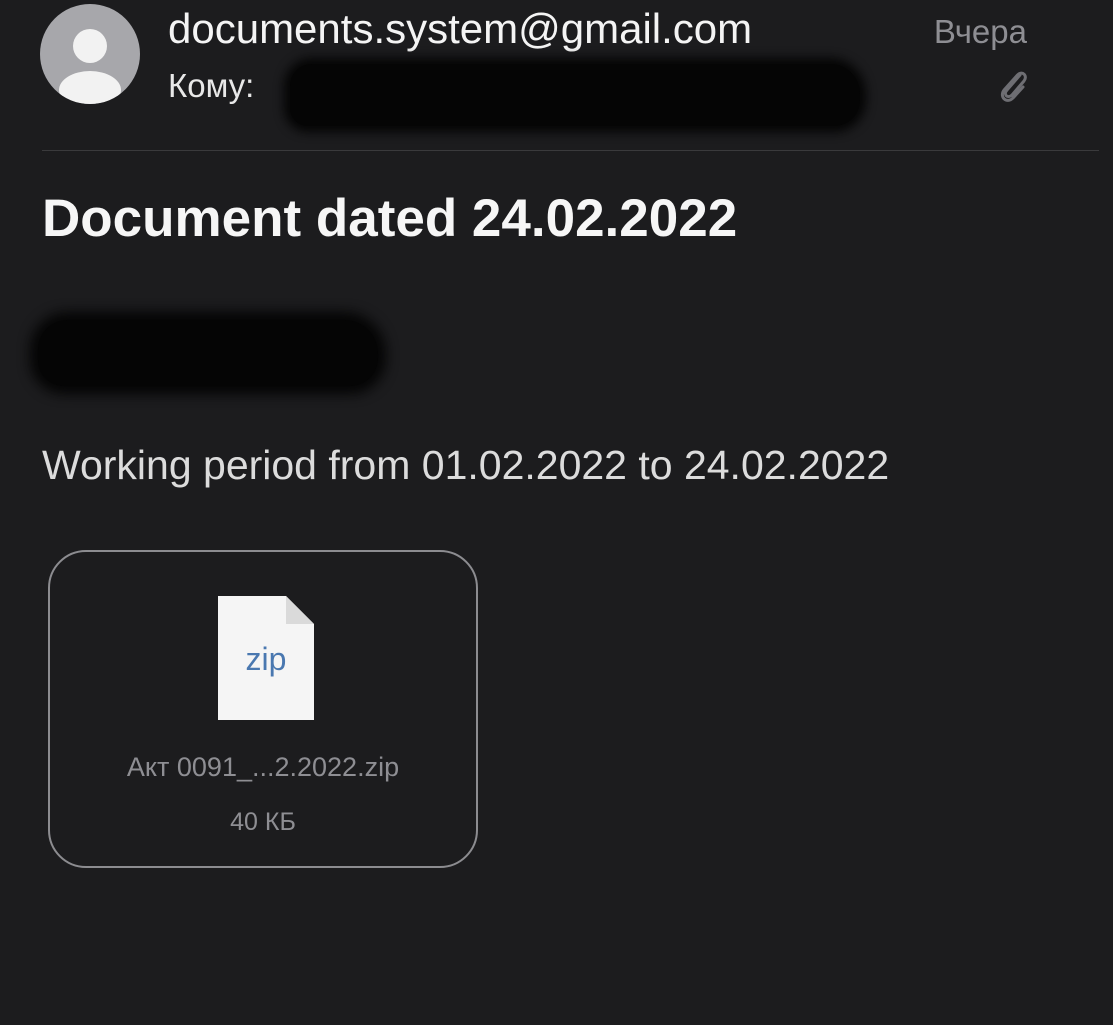  Describe the element at coordinates (460, 29) in the screenshot. I see `sender-address: documents.system@gmail.com` at that location.